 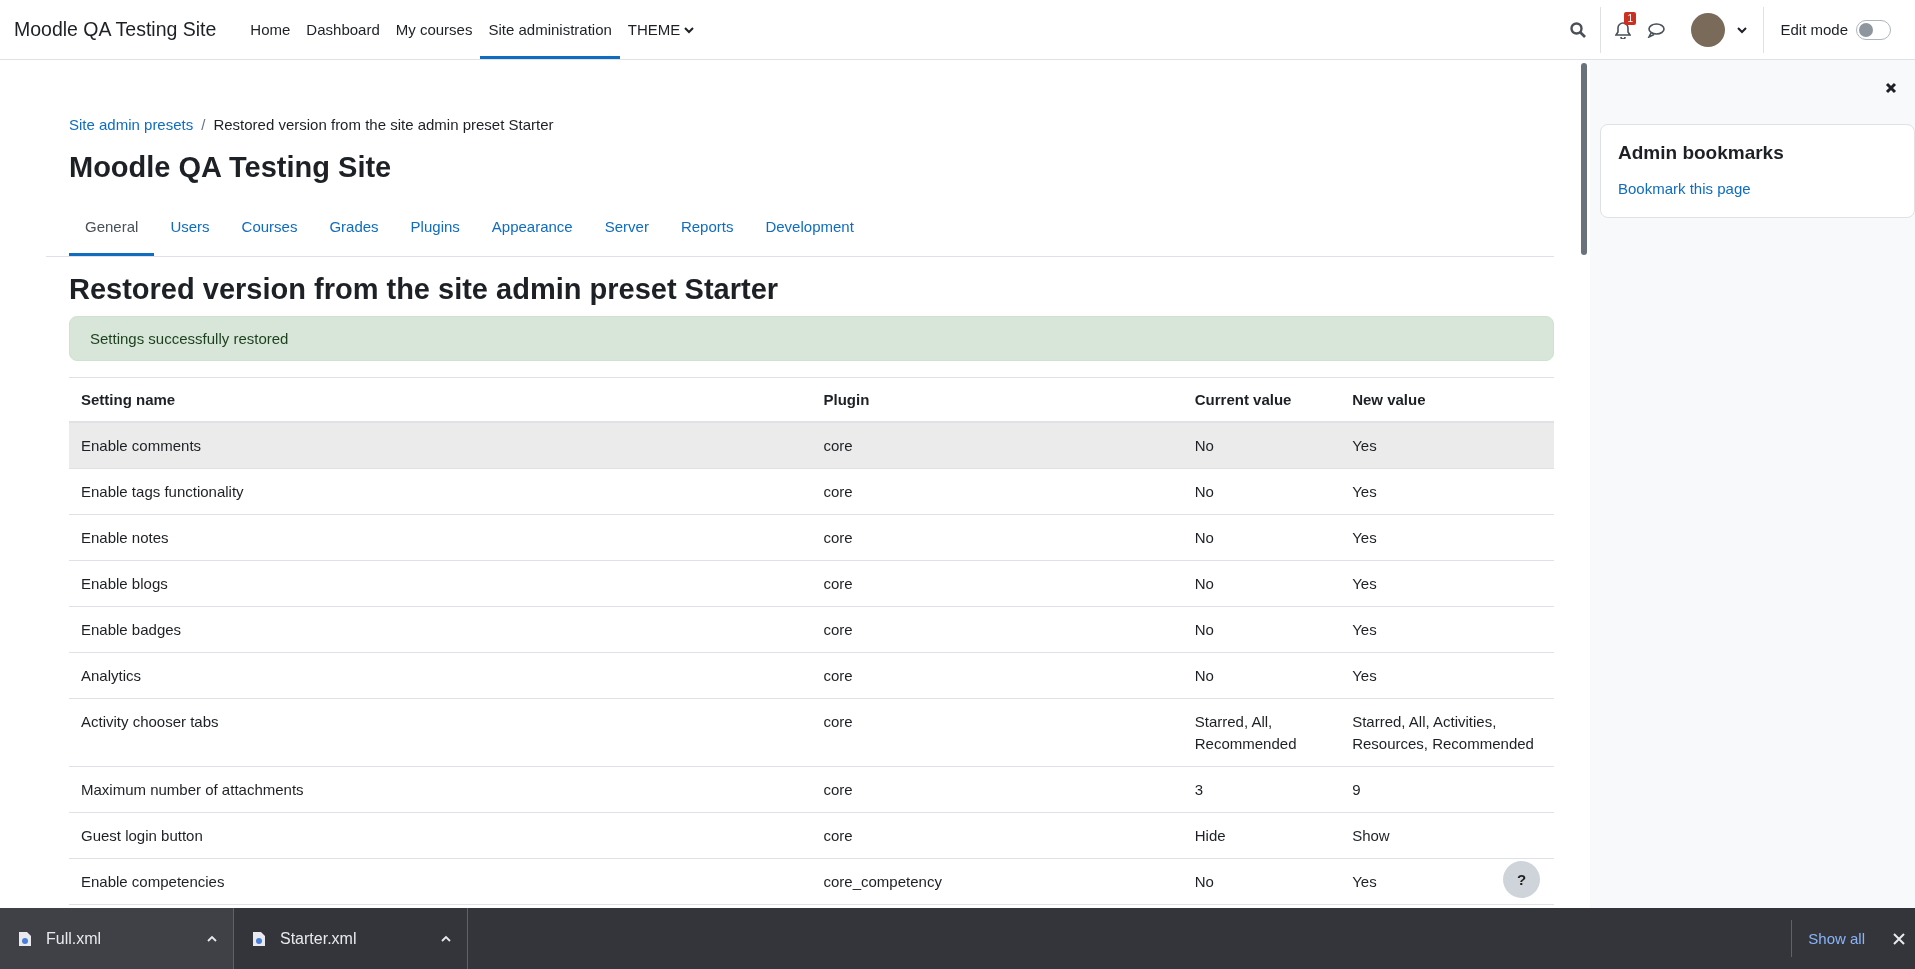 I want to click on download-item: Starter.xml, so click(x=351, y=938).